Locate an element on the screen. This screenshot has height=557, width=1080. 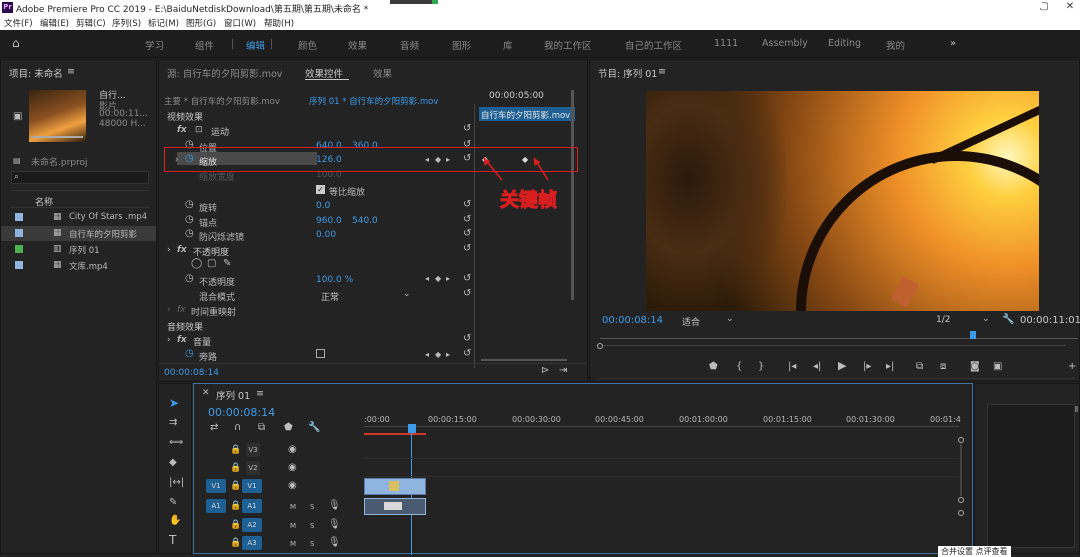
go-to-out-icon: ▸| is located at coordinates (890, 367).